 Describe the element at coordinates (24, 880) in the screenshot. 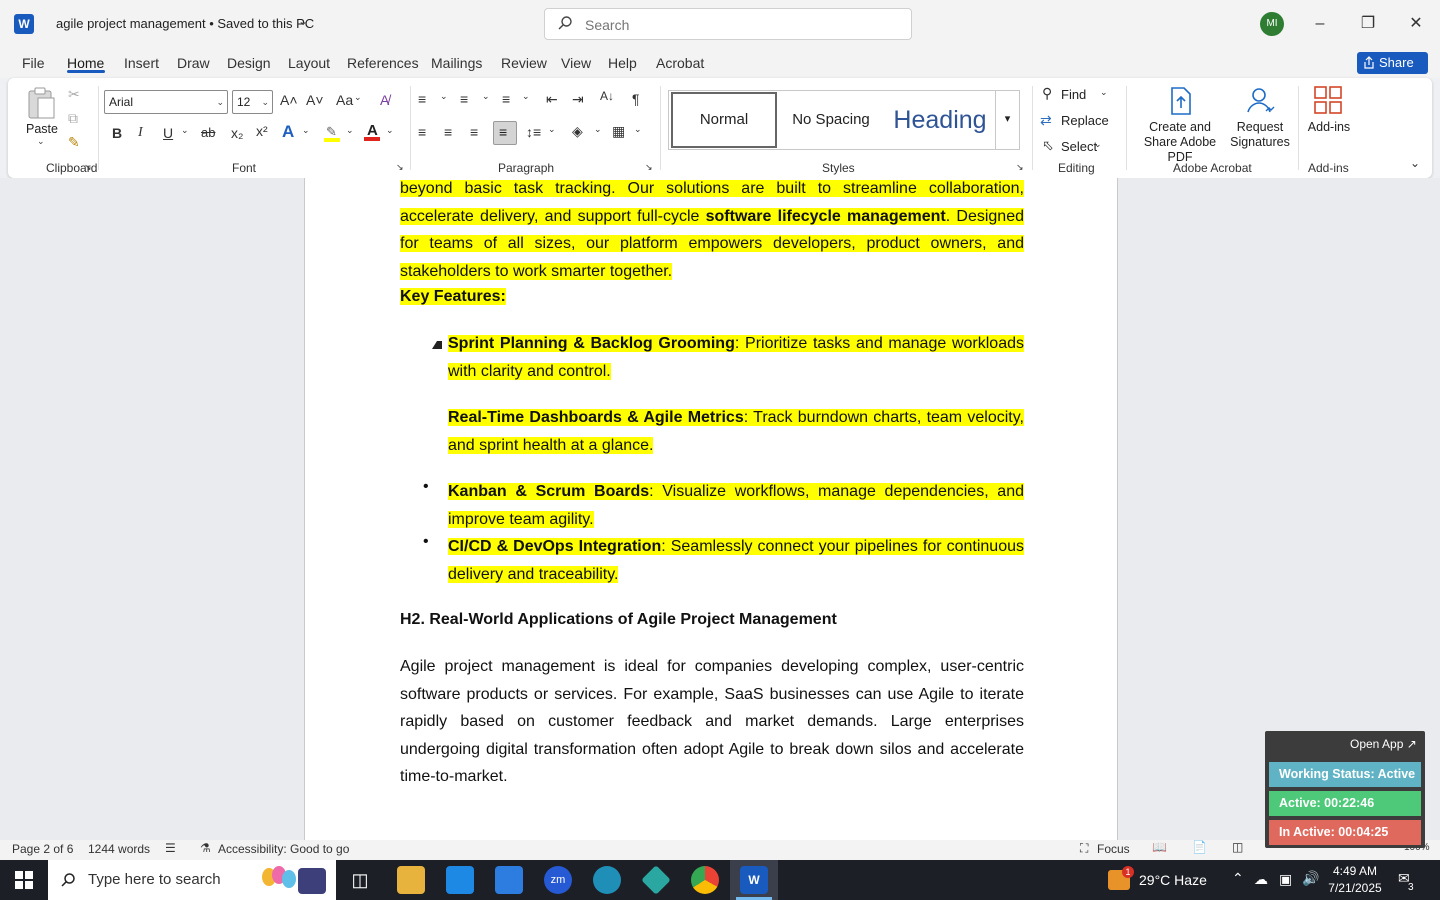

I see `windows-start-icon` at that location.